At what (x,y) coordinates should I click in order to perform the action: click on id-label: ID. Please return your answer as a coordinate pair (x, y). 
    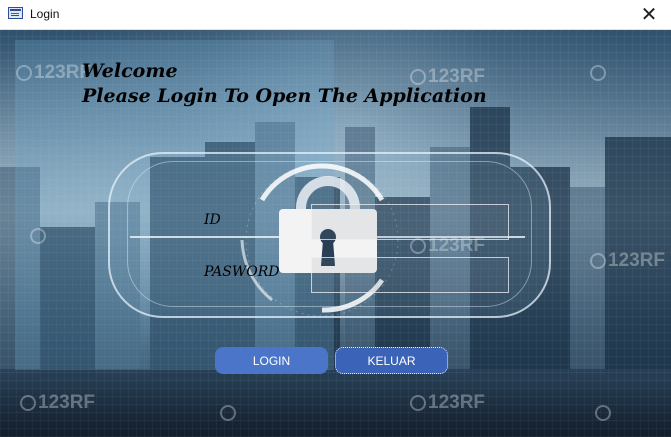
    Looking at the image, I should click on (212, 220).